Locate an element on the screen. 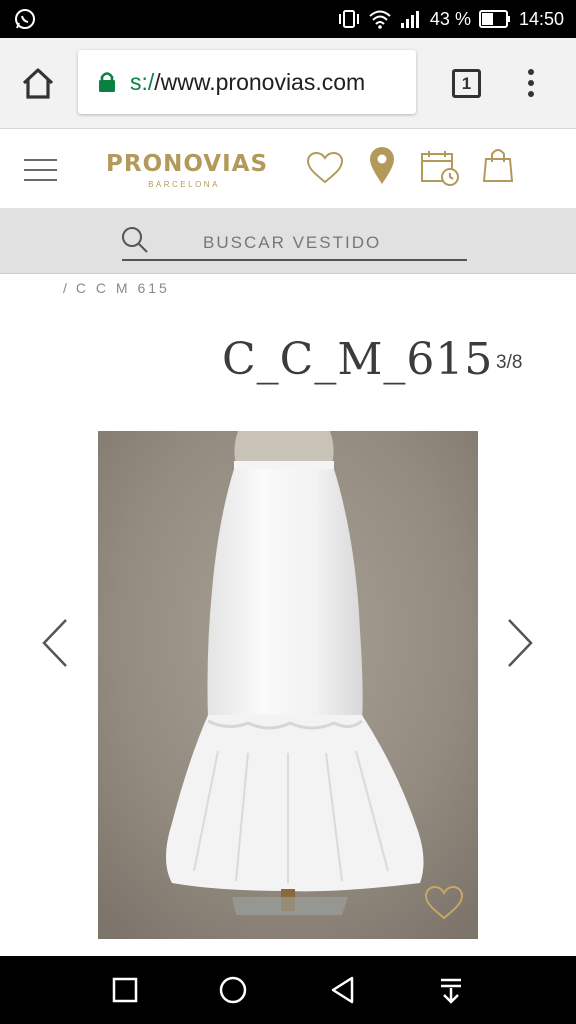 The height and width of the screenshot is (1024, 576). url-host: /www.pronovias.com is located at coordinates (260, 81).